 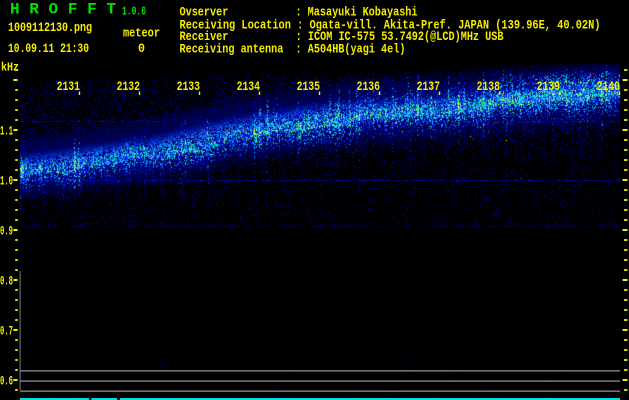 I want to click on svg-text: 2133, so click(x=189, y=86).